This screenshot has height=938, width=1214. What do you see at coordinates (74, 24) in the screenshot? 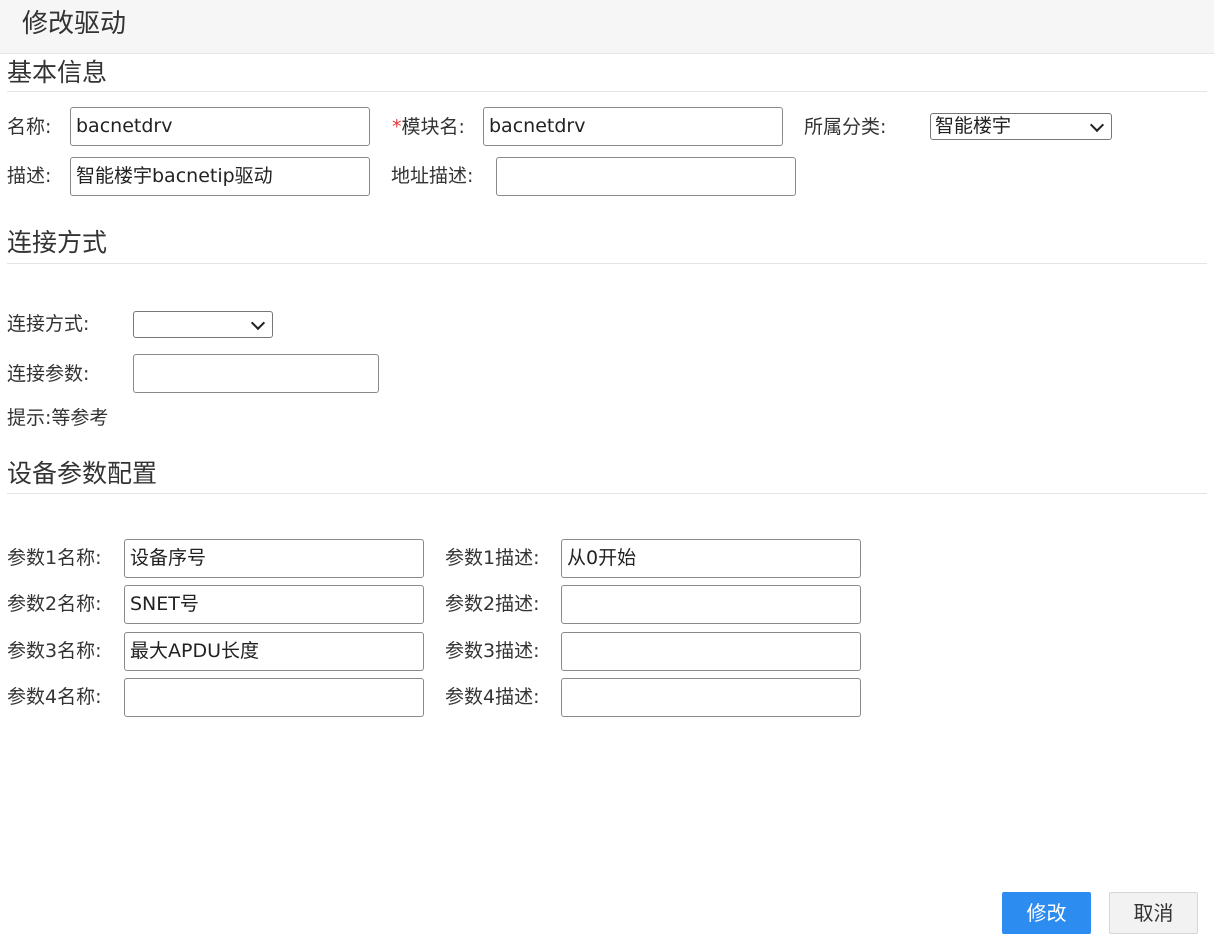
I see `dialog-title: 修改驱动` at bounding box center [74, 24].